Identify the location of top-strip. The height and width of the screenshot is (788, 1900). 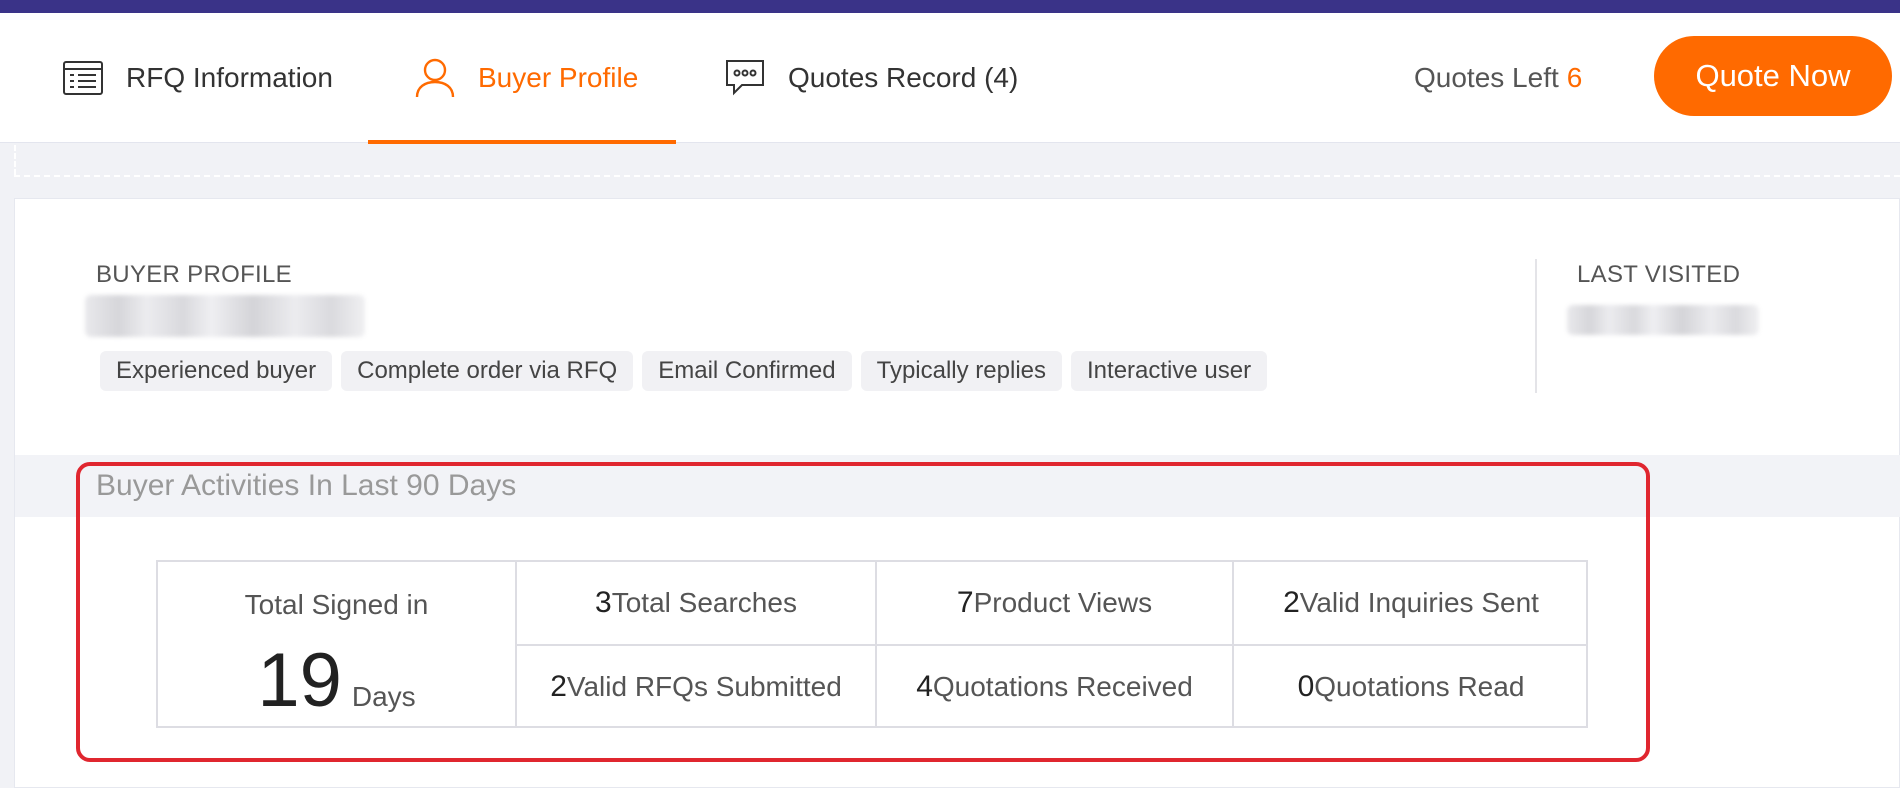
(950, 6).